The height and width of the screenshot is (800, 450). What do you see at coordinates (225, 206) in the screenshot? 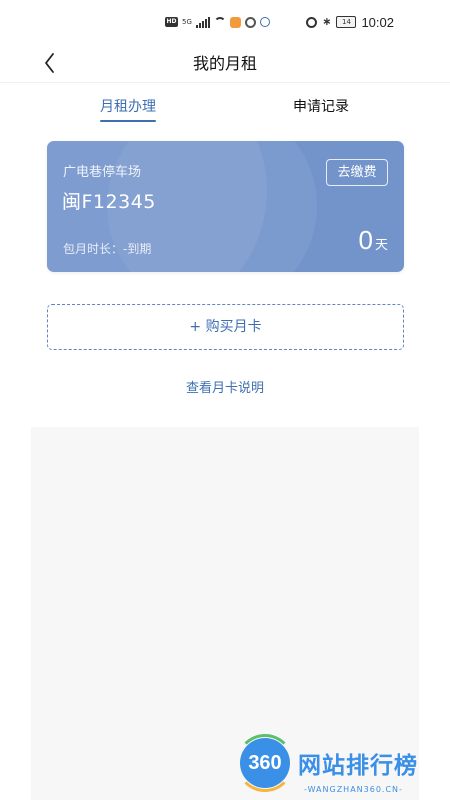
I see `parking-card: 广电巷停车场 闽F12345 包月时长：-到期 去缴费 0天` at bounding box center [225, 206].